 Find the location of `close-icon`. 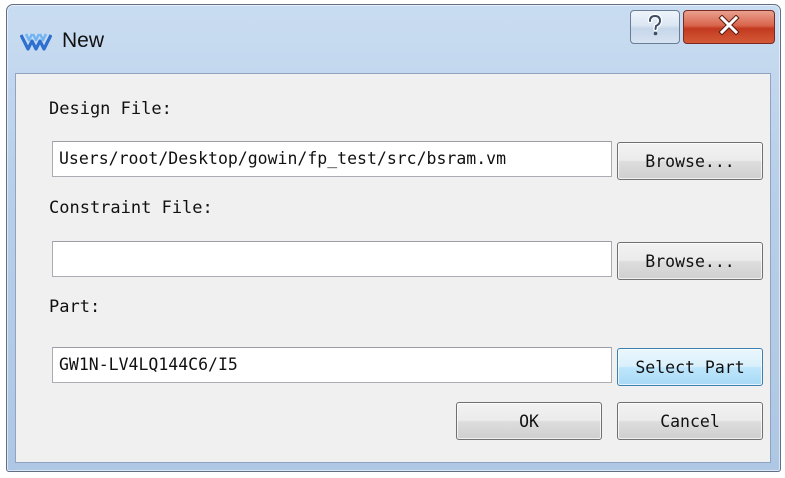

close-icon is located at coordinates (729, 26).